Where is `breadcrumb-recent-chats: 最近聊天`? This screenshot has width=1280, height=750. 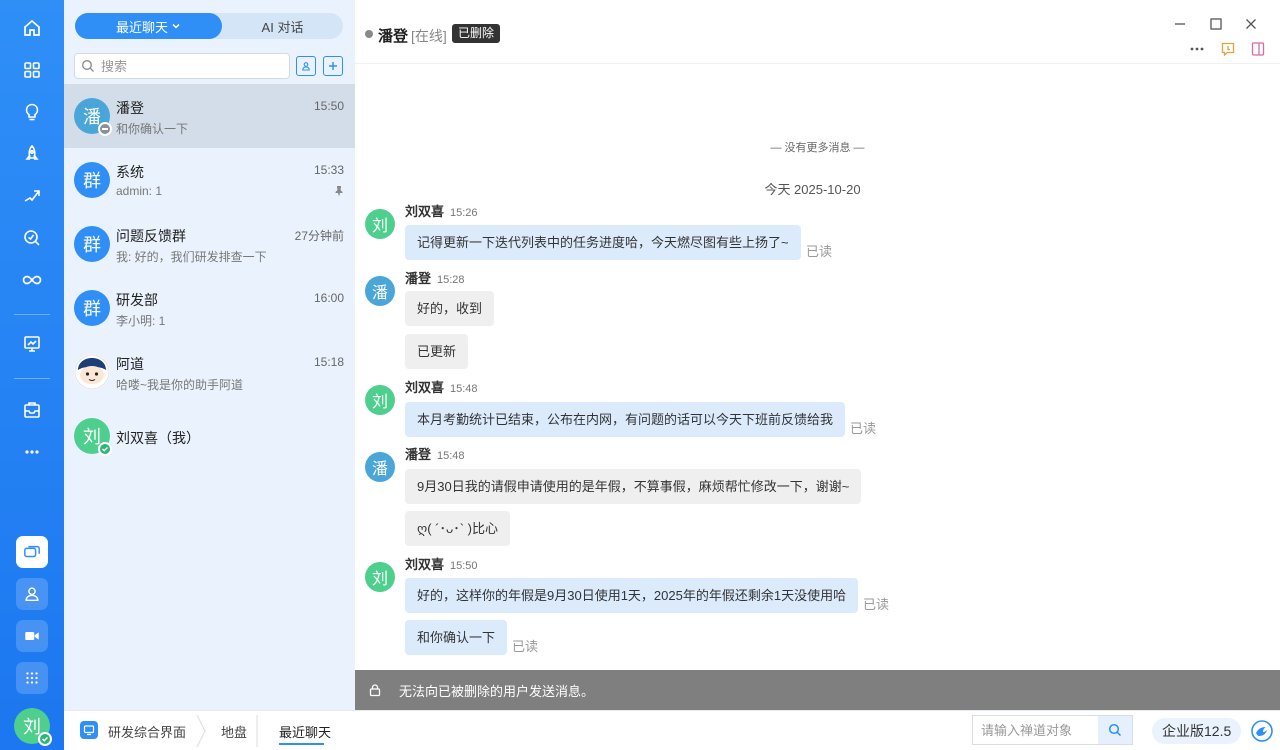 breadcrumb-recent-chats: 最近聊天 is located at coordinates (305, 731).